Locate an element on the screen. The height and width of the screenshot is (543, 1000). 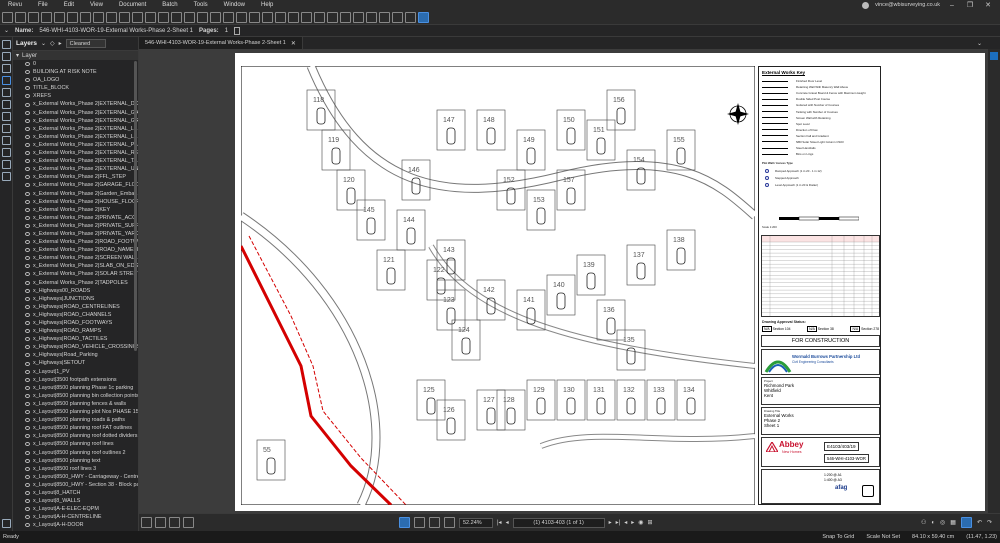
pin-tool-icon is located at coordinates (423, 17).